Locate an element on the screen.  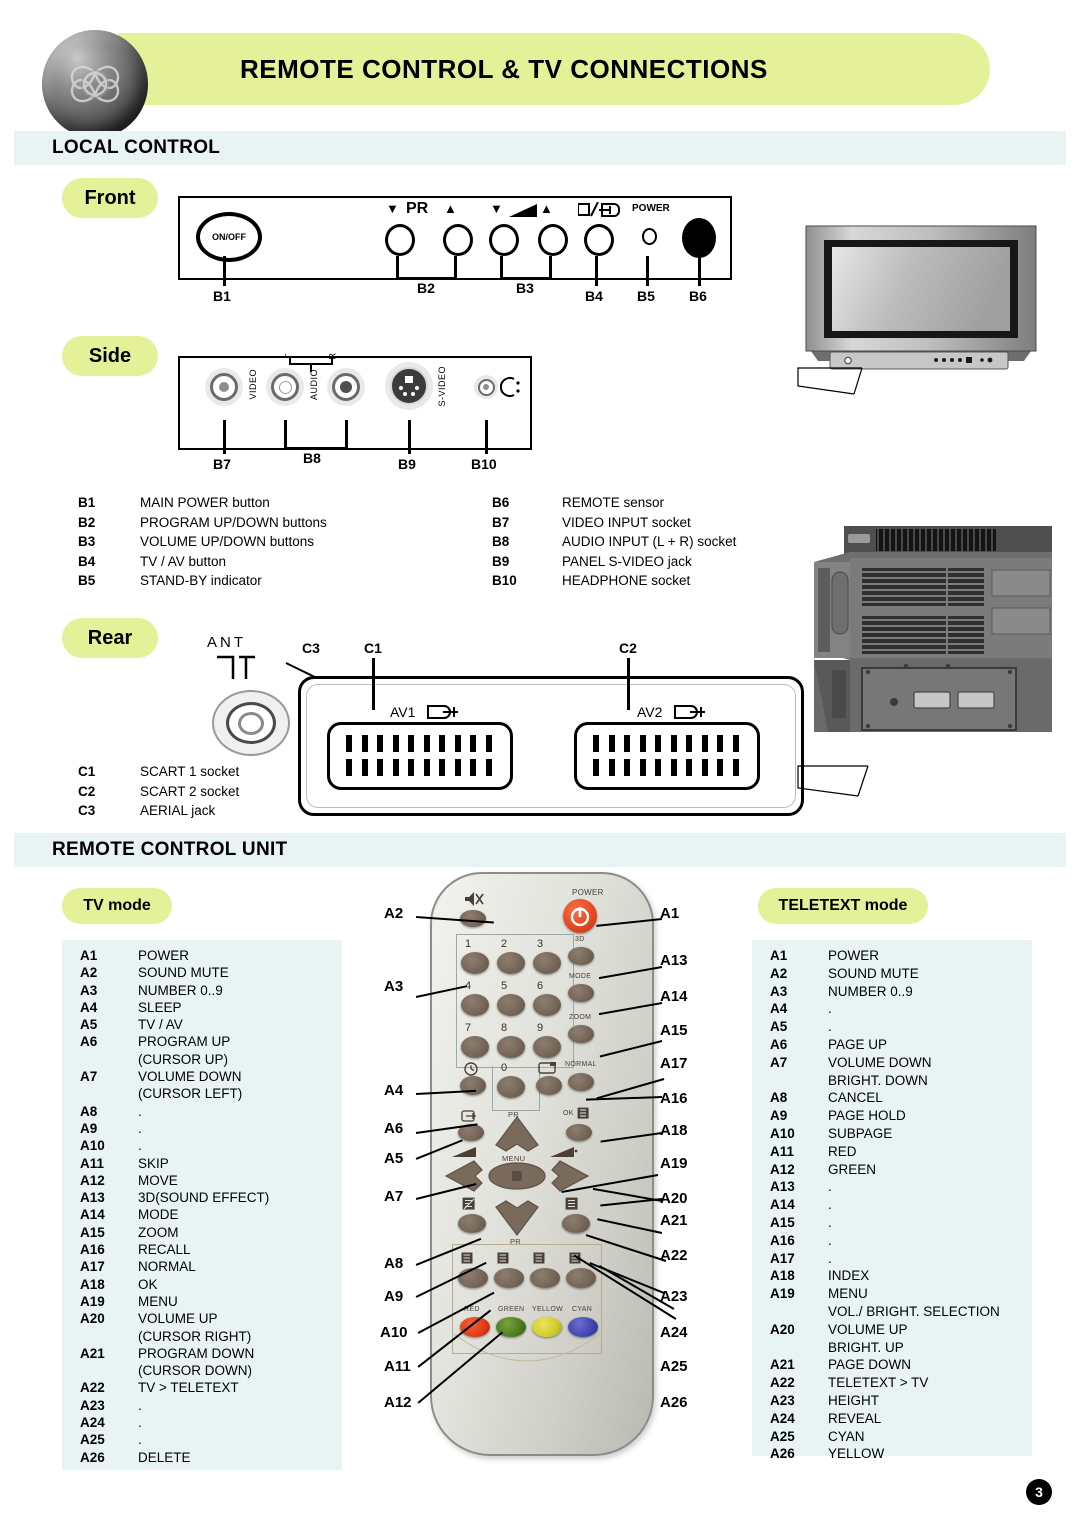
legend-desc: INDEX is located at coordinates (849, 1276).